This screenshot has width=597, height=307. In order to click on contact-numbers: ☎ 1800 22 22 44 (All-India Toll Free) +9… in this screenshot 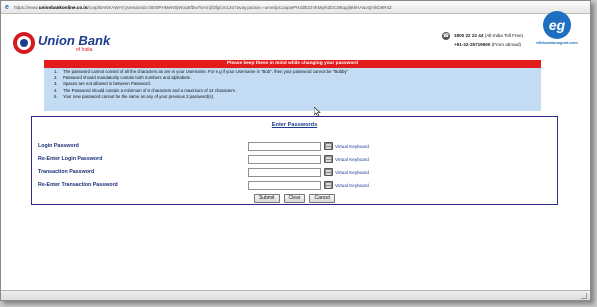, I will do `click(482, 40)`.